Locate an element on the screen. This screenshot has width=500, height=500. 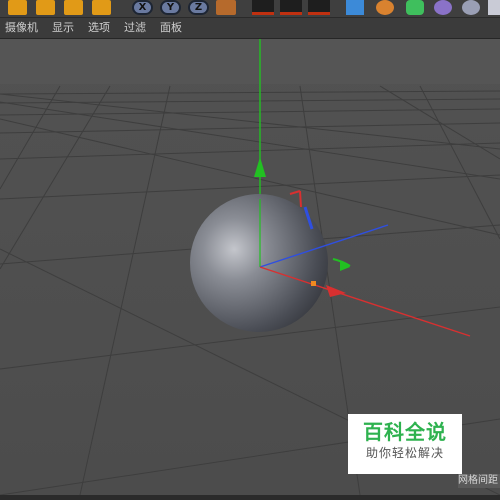
add-tool-button is located at coordinates (101, 7).